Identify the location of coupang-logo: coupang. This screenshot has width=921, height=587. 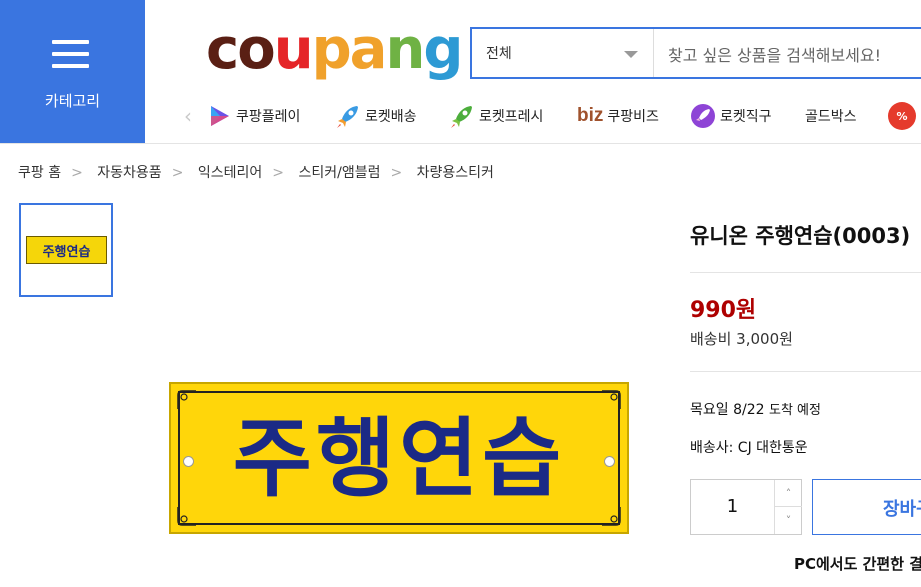
(334, 50).